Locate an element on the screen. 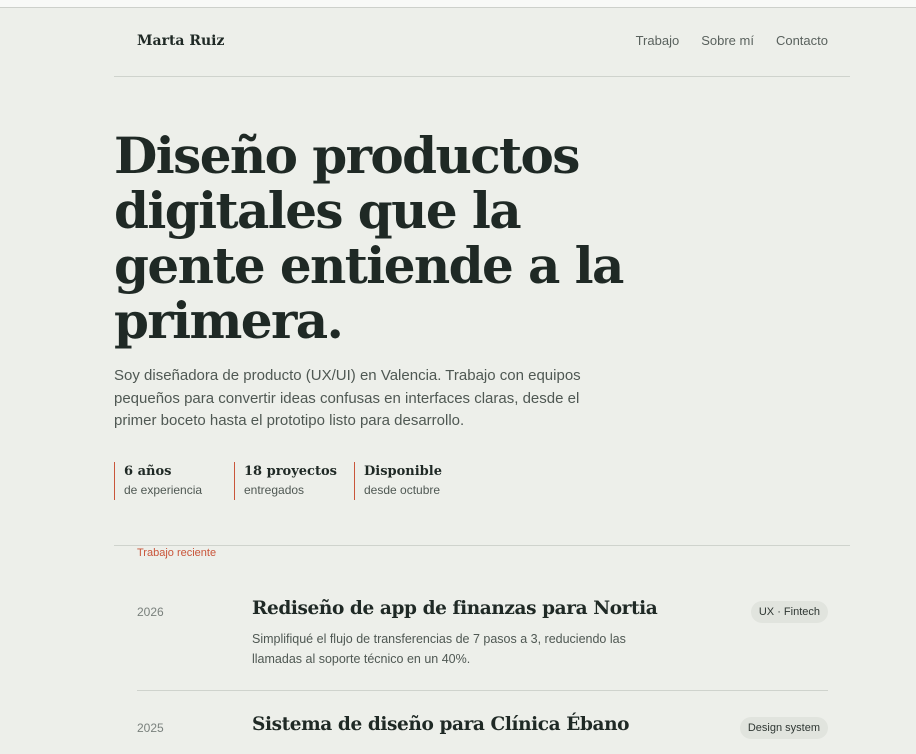 The width and height of the screenshot is (916, 754). stat-label: desde octubre is located at coordinates (402, 490).